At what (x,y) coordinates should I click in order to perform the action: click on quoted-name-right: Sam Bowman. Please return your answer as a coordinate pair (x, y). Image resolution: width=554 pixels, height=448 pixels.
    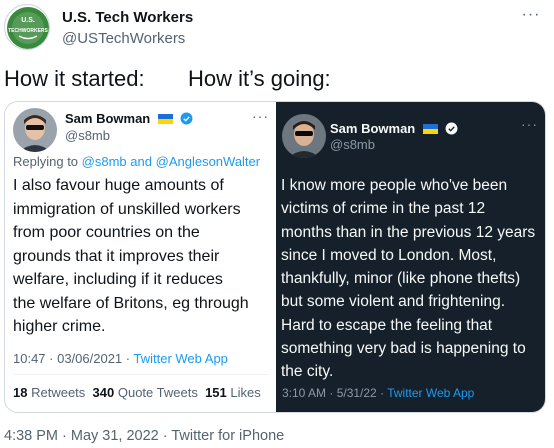
    Looking at the image, I should click on (394, 128).